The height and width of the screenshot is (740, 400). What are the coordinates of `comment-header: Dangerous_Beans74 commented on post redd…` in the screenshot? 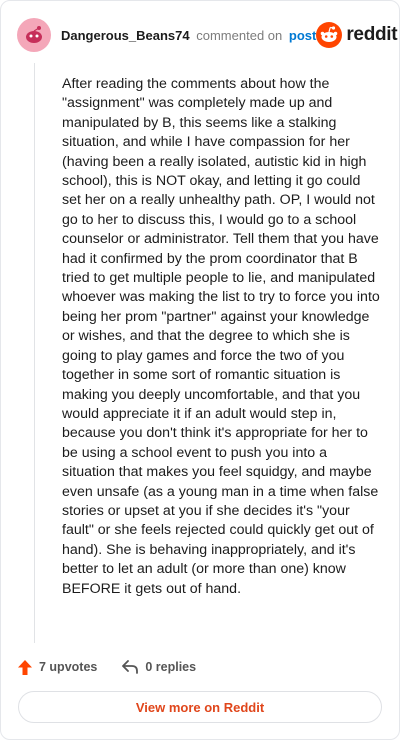 It's located at (207, 35).